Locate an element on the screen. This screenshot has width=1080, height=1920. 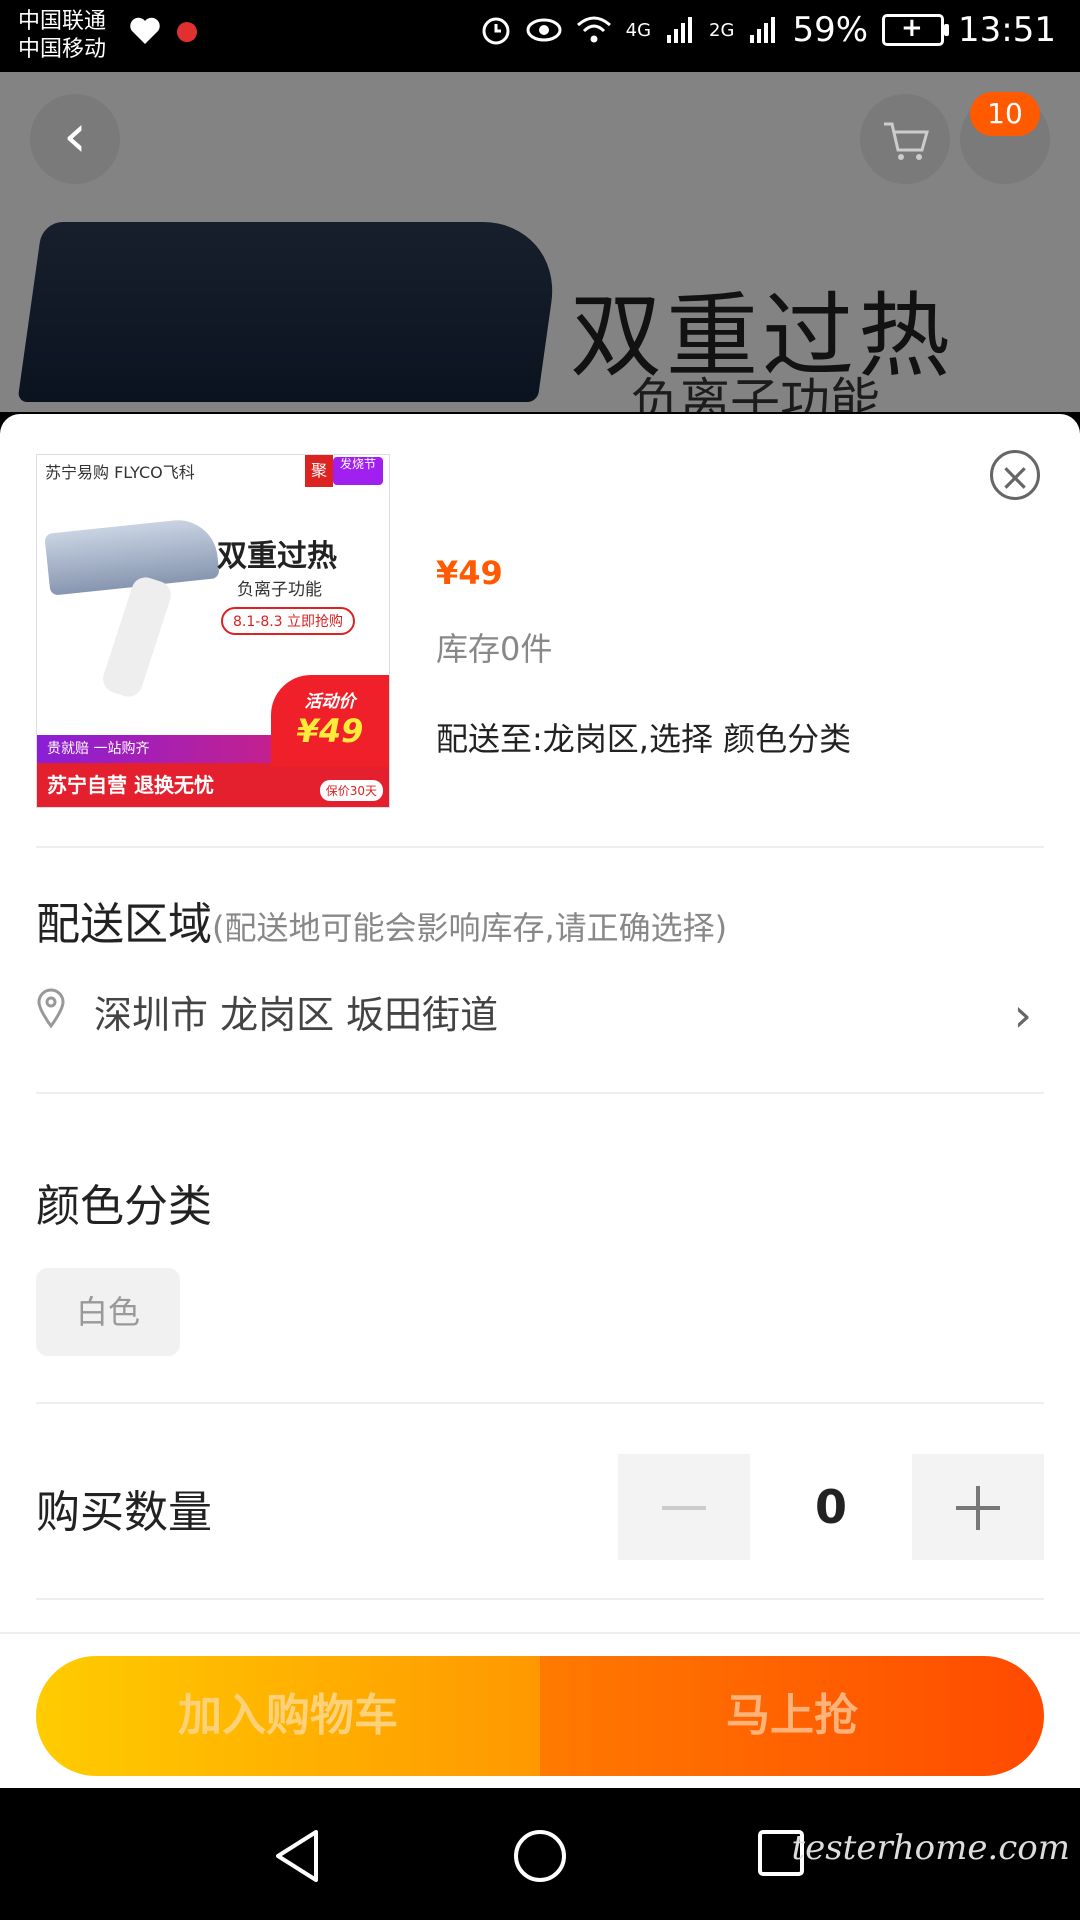
address-text: 深圳市 龙岗区 坂田街道 is located at coordinates (296, 1015).